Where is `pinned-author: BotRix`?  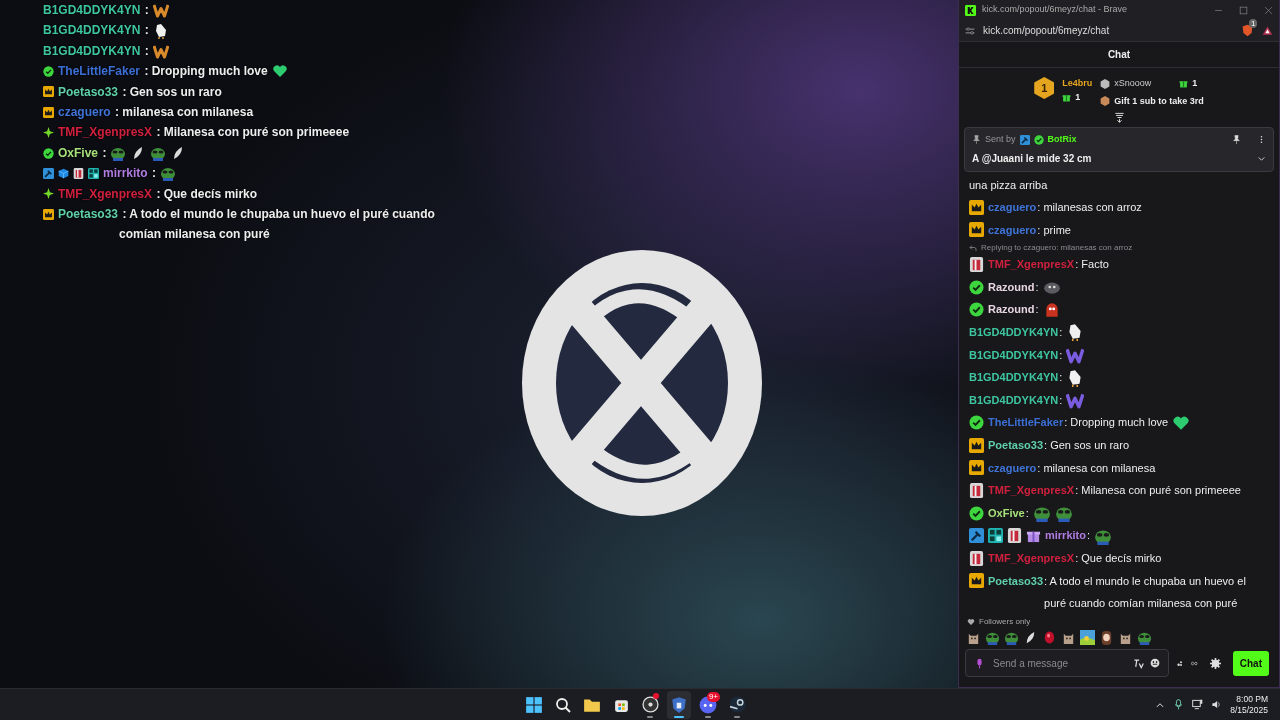 pinned-author: BotRix is located at coordinates (1062, 140).